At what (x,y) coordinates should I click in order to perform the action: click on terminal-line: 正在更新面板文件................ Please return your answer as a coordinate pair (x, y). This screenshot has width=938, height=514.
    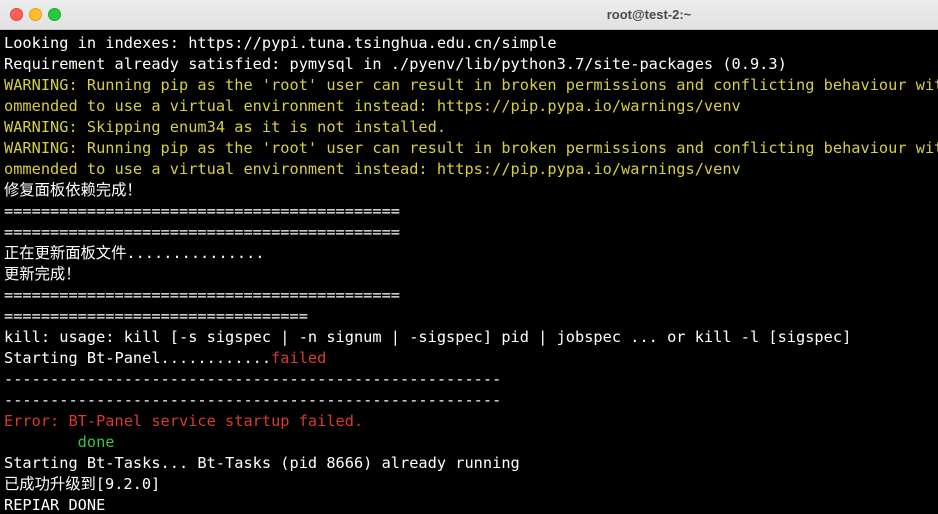
    Looking at the image, I should click on (134, 253).